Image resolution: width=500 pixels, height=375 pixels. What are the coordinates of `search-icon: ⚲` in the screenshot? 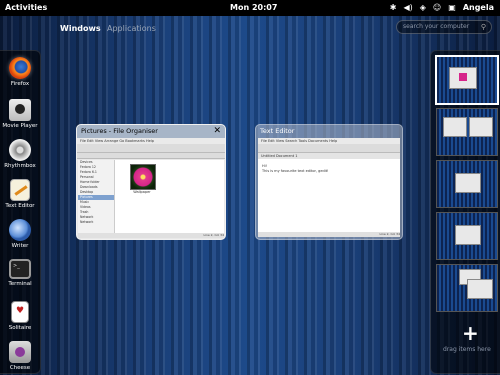 It's located at (483, 27).